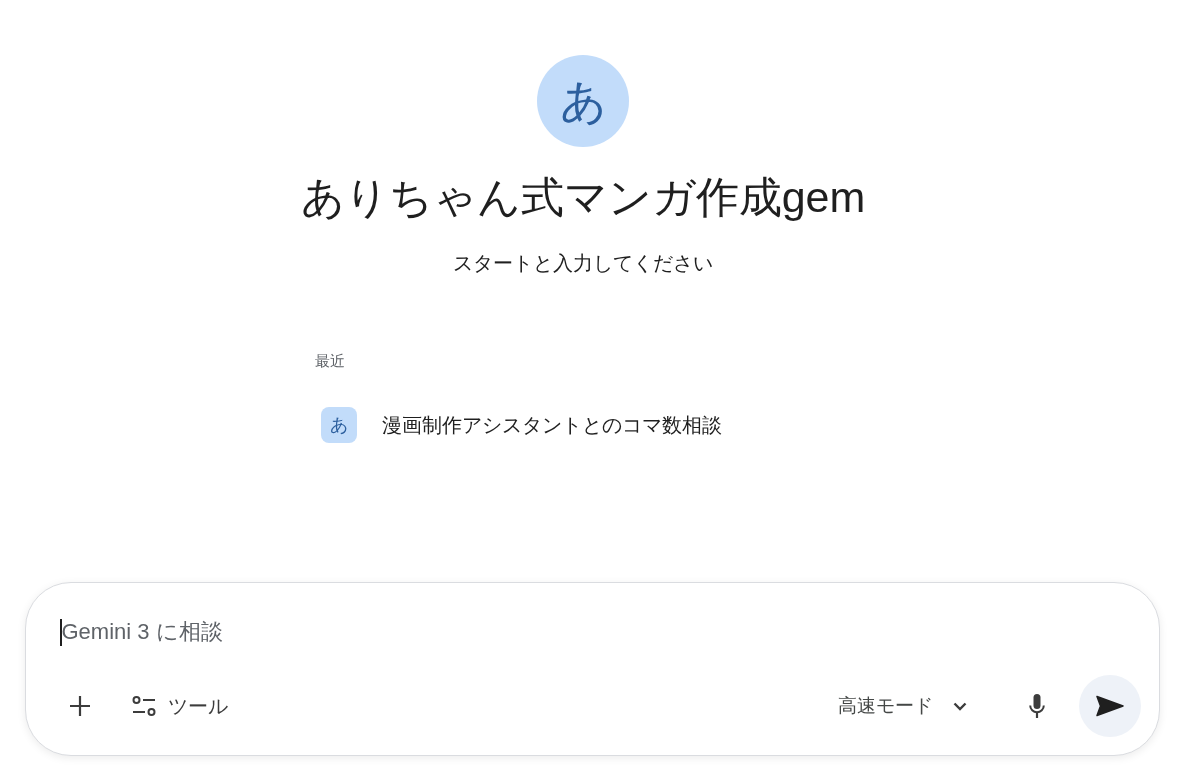 This screenshot has height=779, width=1200. I want to click on gem-avatar: あ, so click(583, 101).